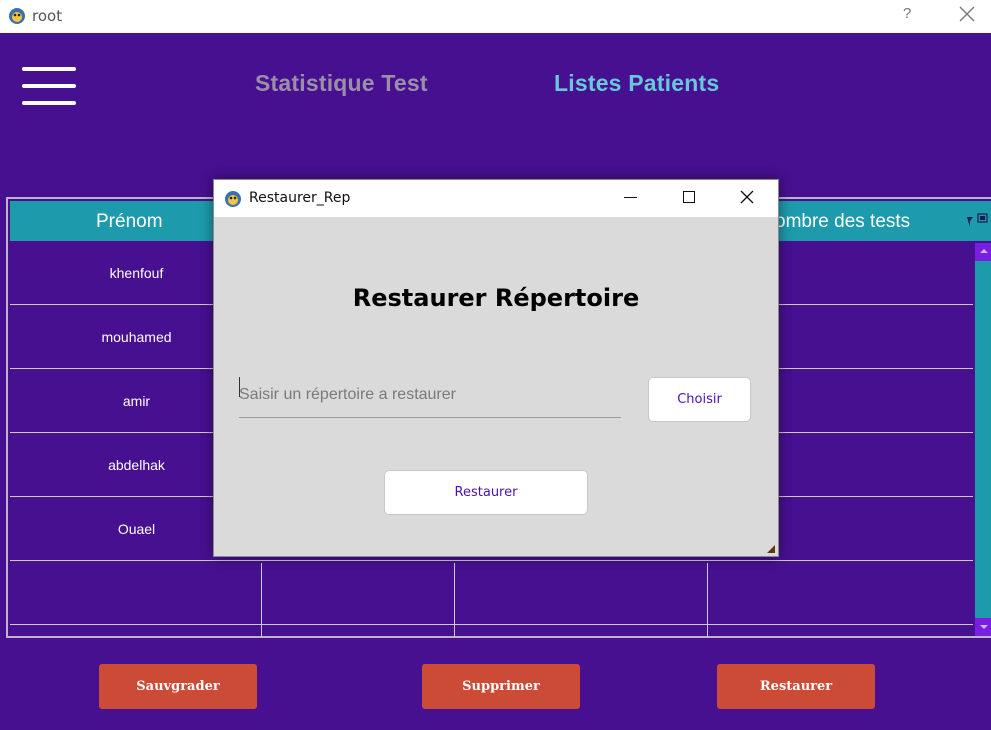 This screenshot has height=730, width=991. What do you see at coordinates (496, 298) in the screenshot?
I see `dialog-heading: Restaurer Répertoire` at bounding box center [496, 298].